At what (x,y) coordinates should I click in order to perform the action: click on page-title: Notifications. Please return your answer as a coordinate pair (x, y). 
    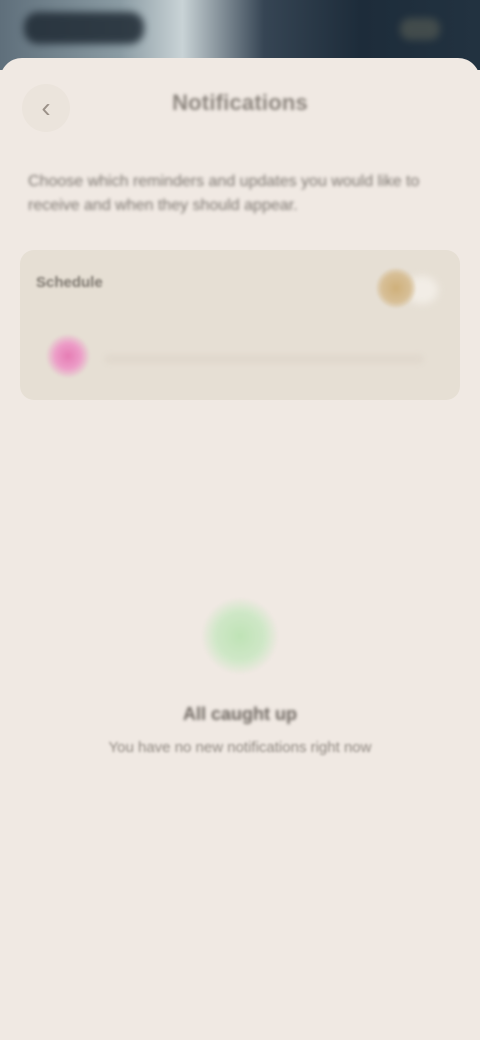
    Looking at the image, I should click on (240, 102).